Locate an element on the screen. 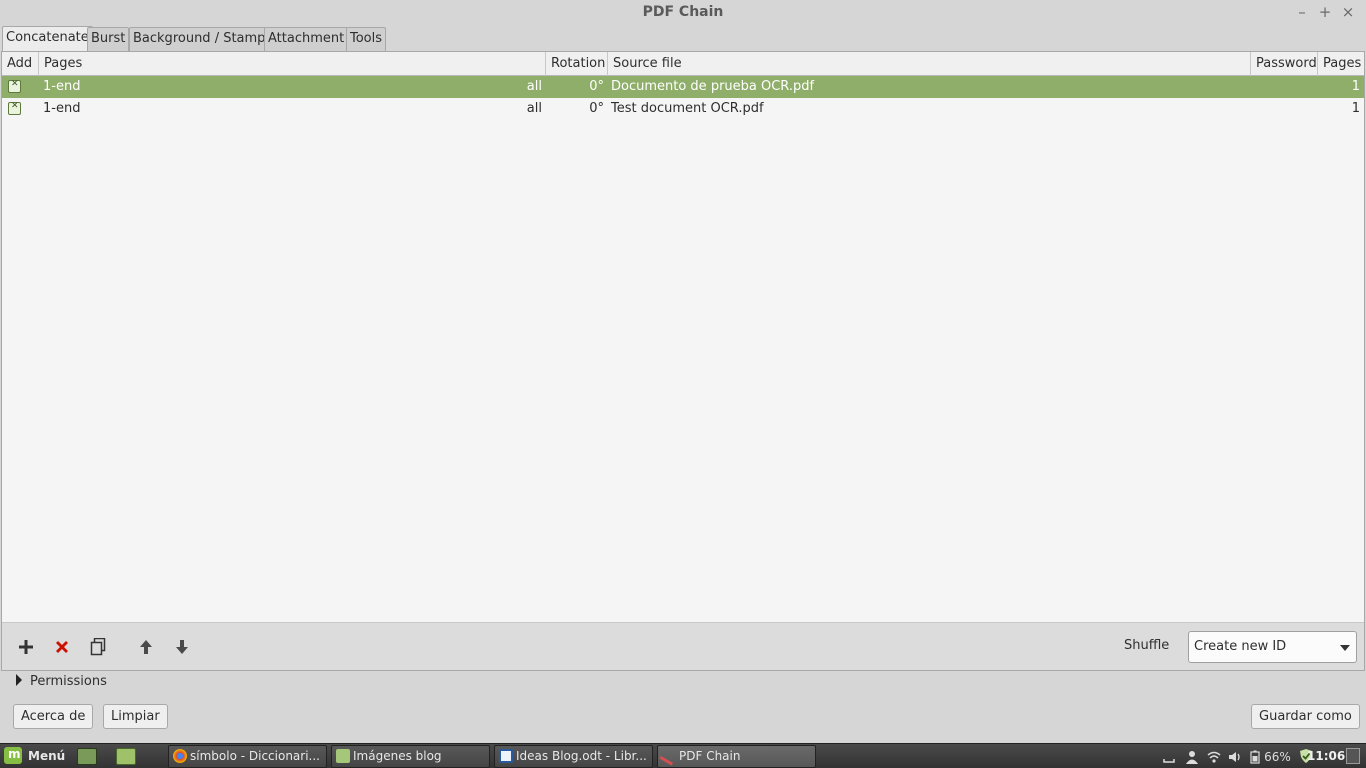  add-file-button is located at coordinates (26, 647).